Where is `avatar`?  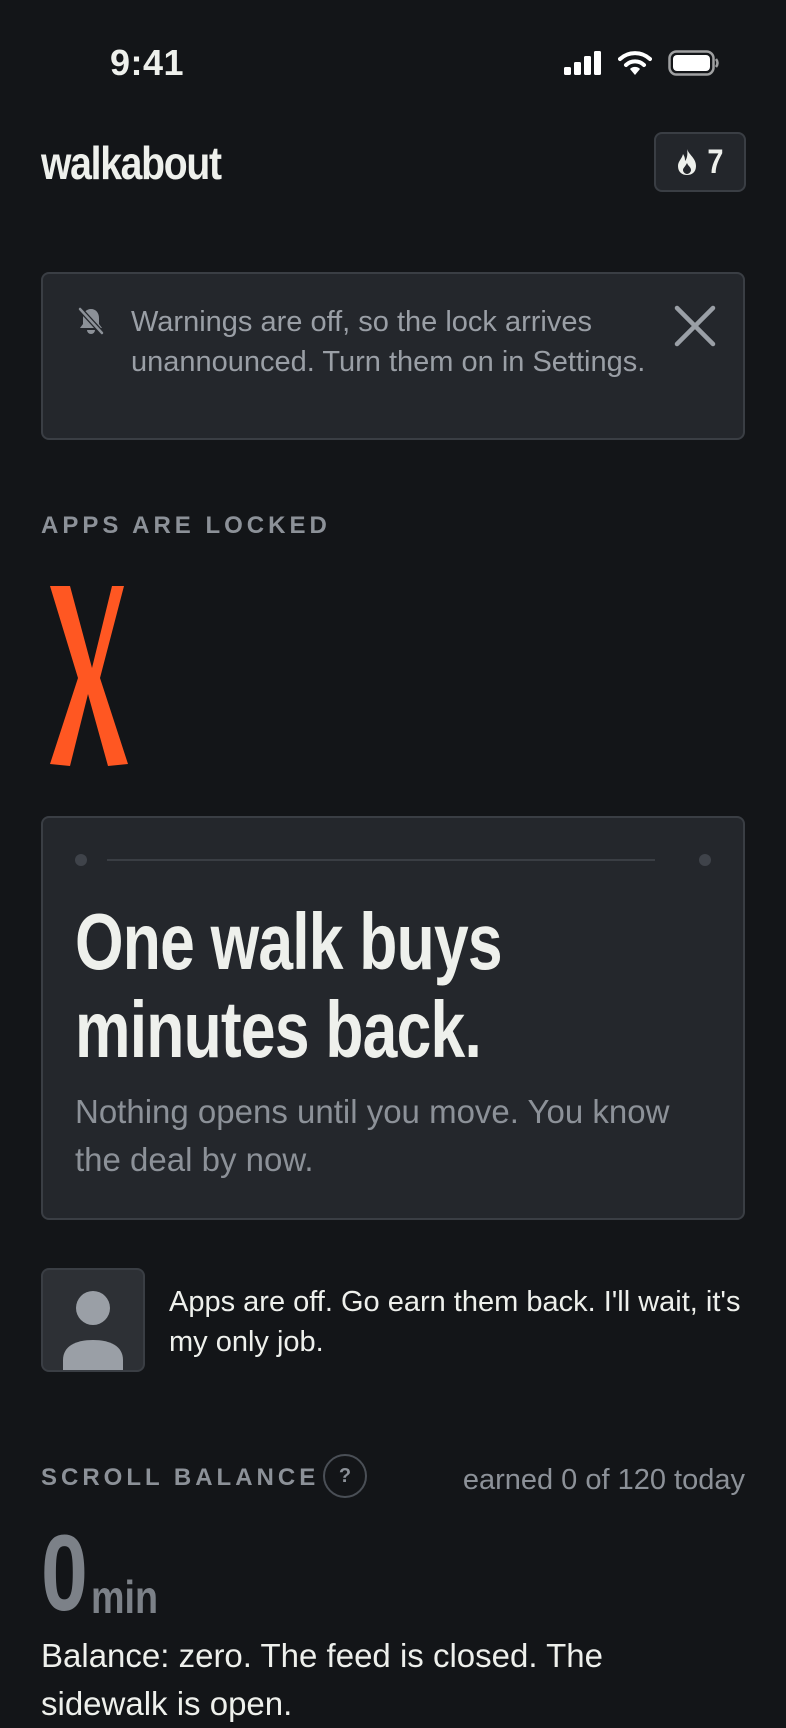
avatar is located at coordinates (93, 1320).